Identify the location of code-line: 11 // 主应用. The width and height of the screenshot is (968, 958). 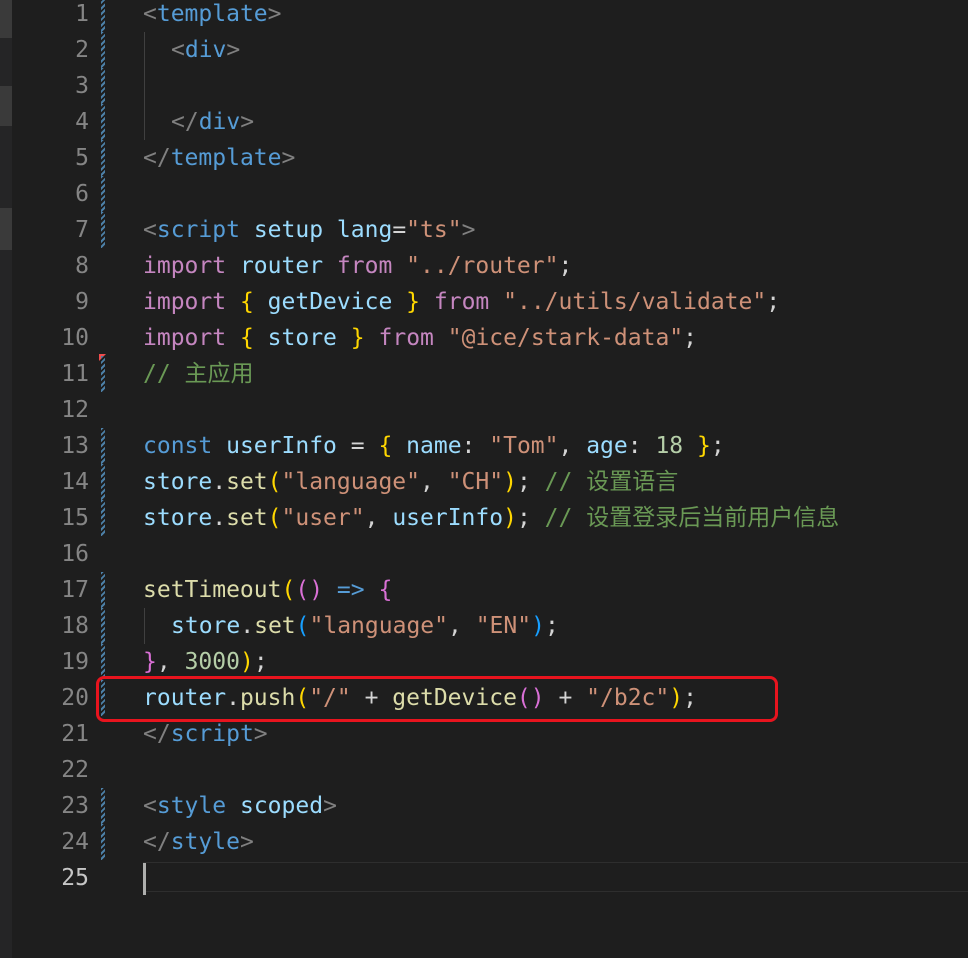
(484, 373).